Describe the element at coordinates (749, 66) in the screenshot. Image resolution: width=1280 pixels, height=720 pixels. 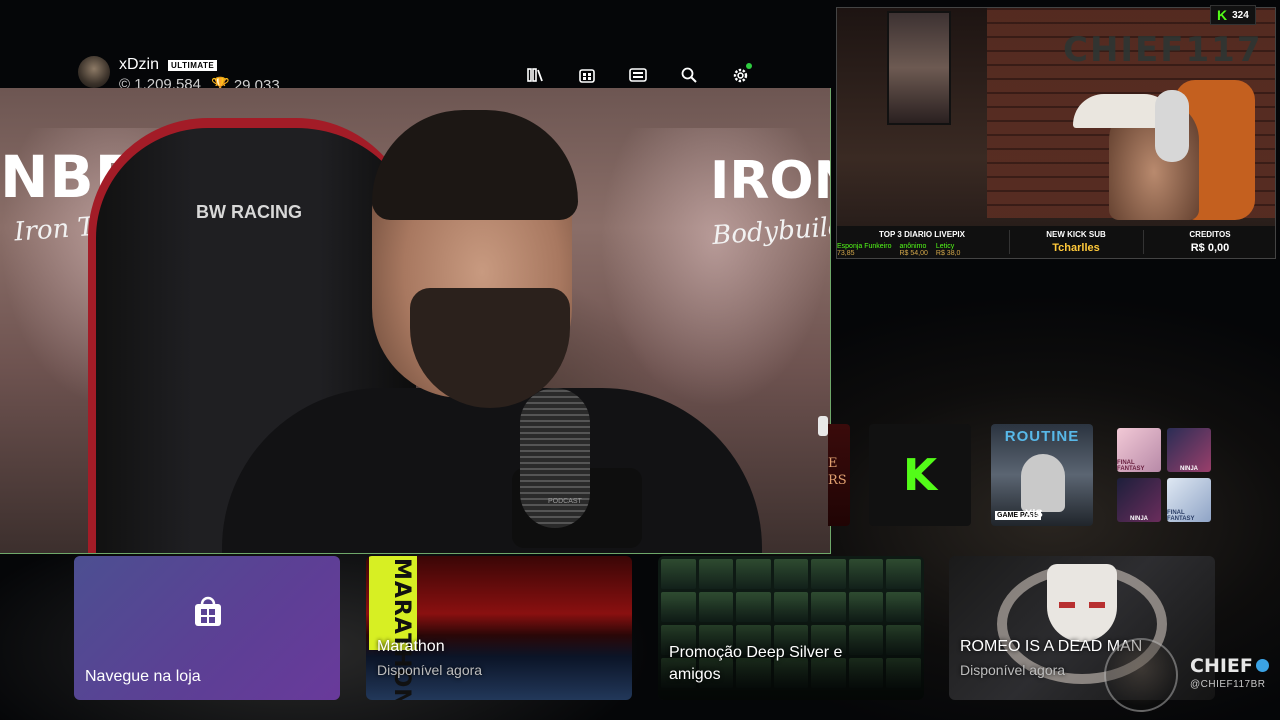
I see `notification-dot` at that location.